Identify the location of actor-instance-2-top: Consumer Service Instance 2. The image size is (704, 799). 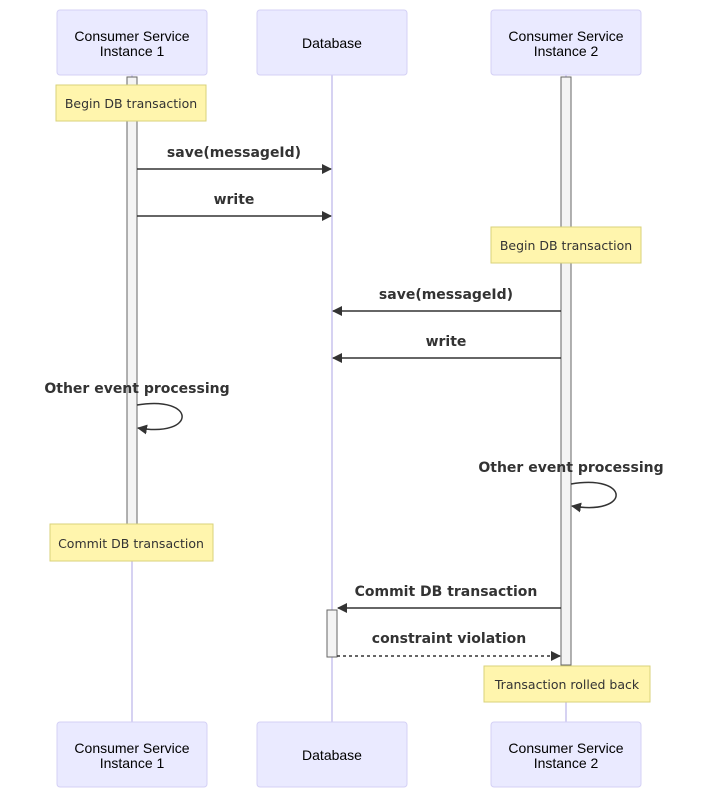
(566, 42).